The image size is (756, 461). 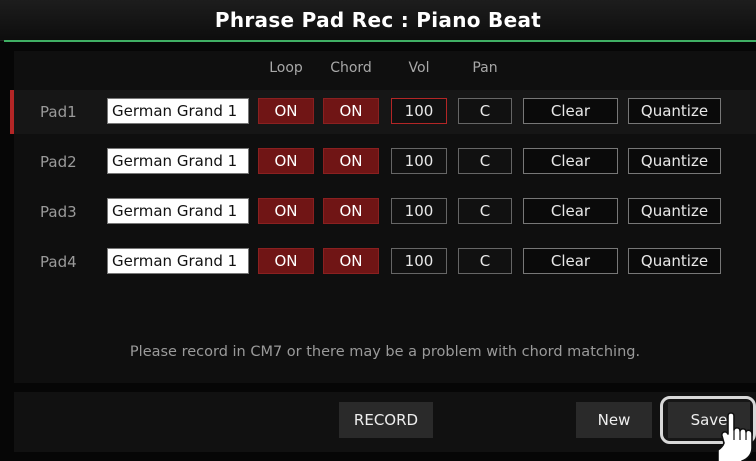 I want to click on column-header-loop: Loop, so click(x=286, y=68).